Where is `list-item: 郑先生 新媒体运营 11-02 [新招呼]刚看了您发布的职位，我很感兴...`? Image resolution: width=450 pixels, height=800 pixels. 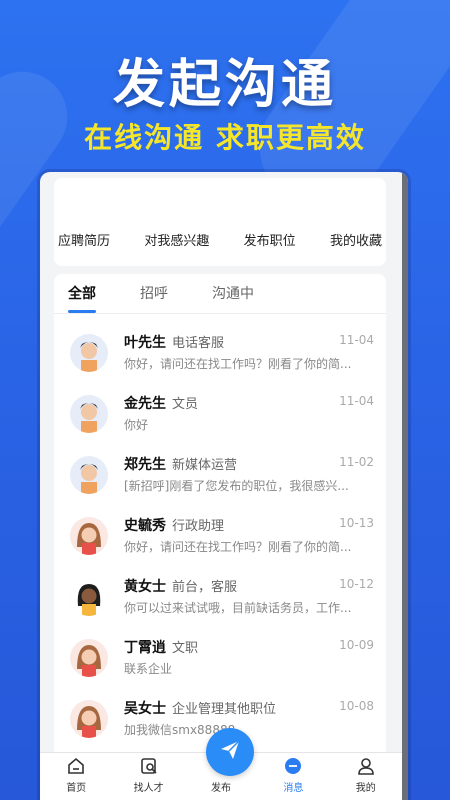
list-item: 郑先生 新媒体运营 11-02 [新招呼]刚看了您发布的职位，我很感兴... is located at coordinates (220, 472).